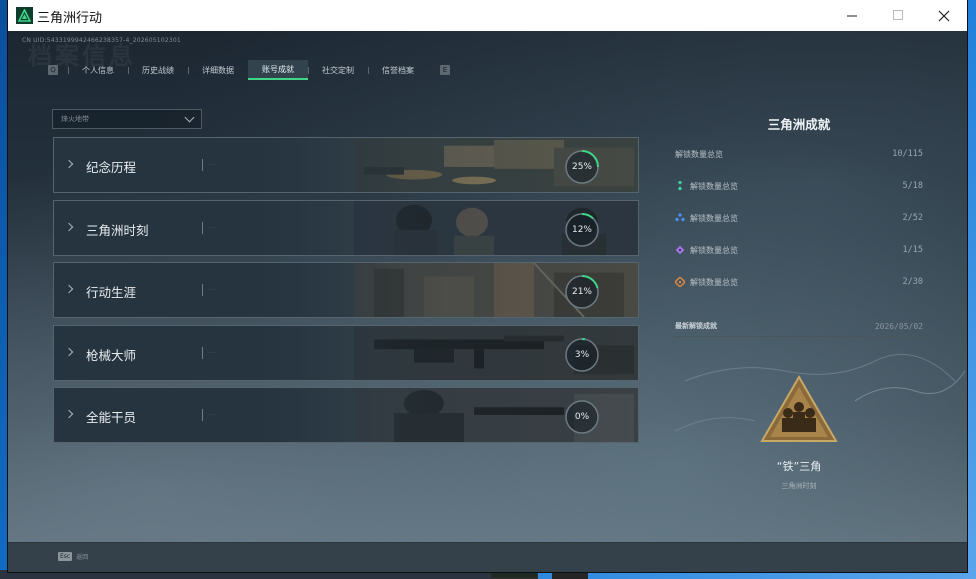 The image size is (976, 579). What do you see at coordinates (912, 186) in the screenshot?
I see `tier-value: 5/18` at bounding box center [912, 186].